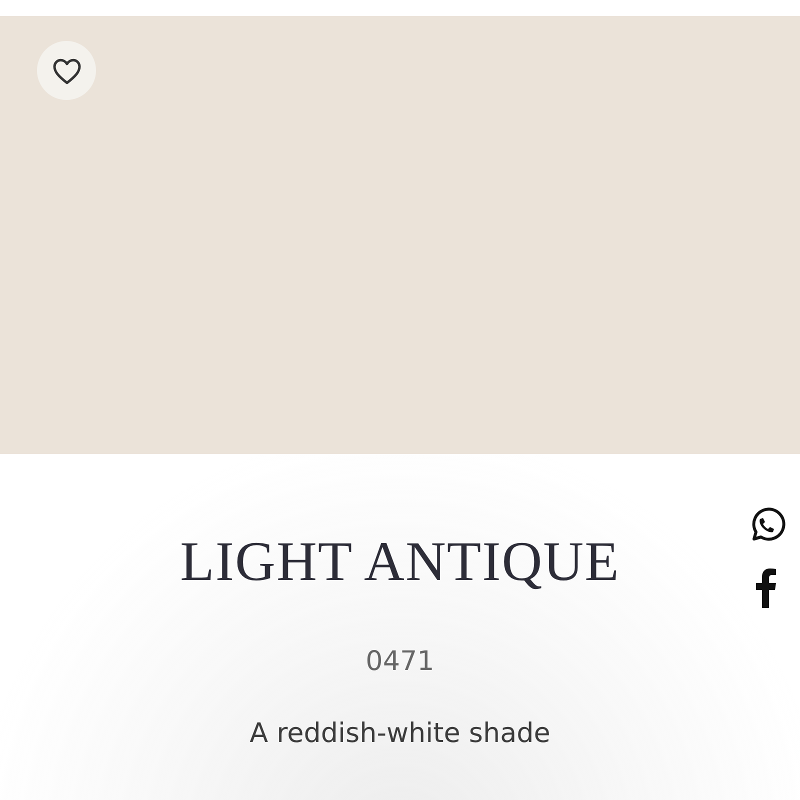 This screenshot has height=800, width=800. Describe the element at coordinates (766, 588) in the screenshot. I see `facebook-icon` at that location.